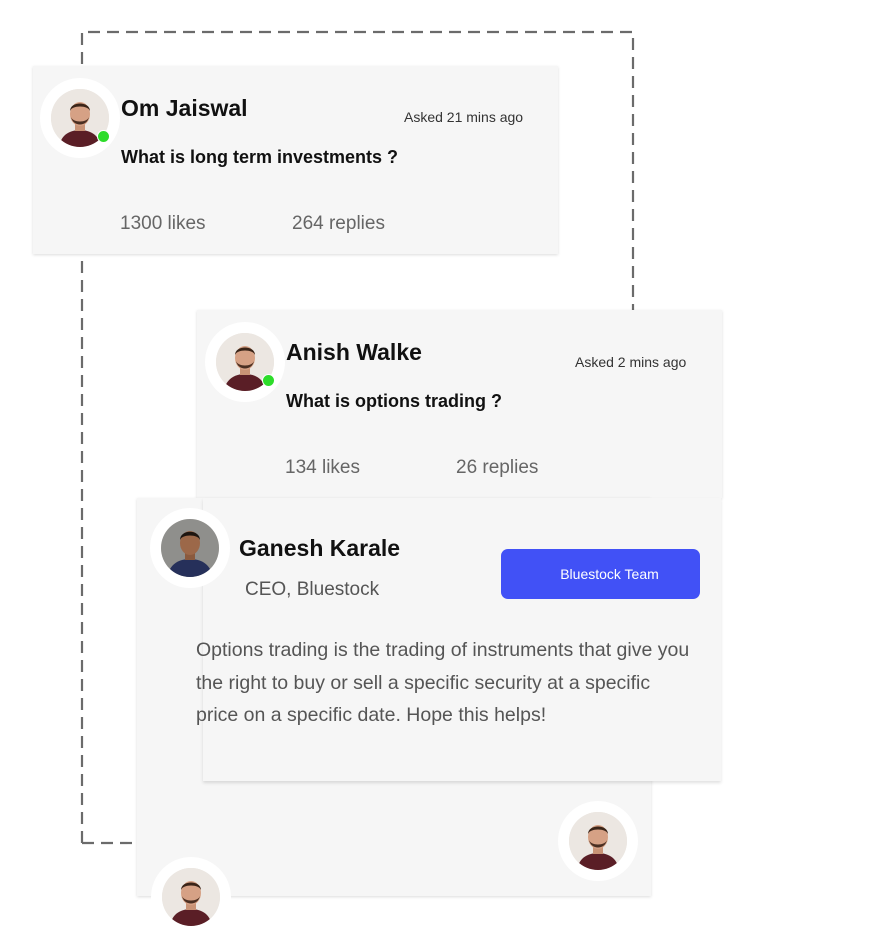  I want to click on bluestock-team-badge: Bluestock Team, so click(600, 574).